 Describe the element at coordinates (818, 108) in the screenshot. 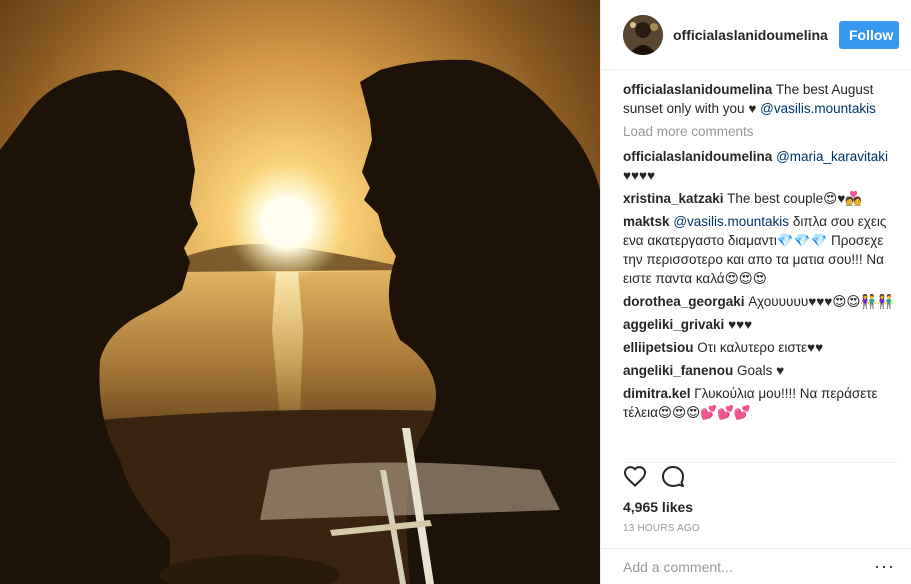

I see `caption-mention: @vasilis.mountakis` at that location.